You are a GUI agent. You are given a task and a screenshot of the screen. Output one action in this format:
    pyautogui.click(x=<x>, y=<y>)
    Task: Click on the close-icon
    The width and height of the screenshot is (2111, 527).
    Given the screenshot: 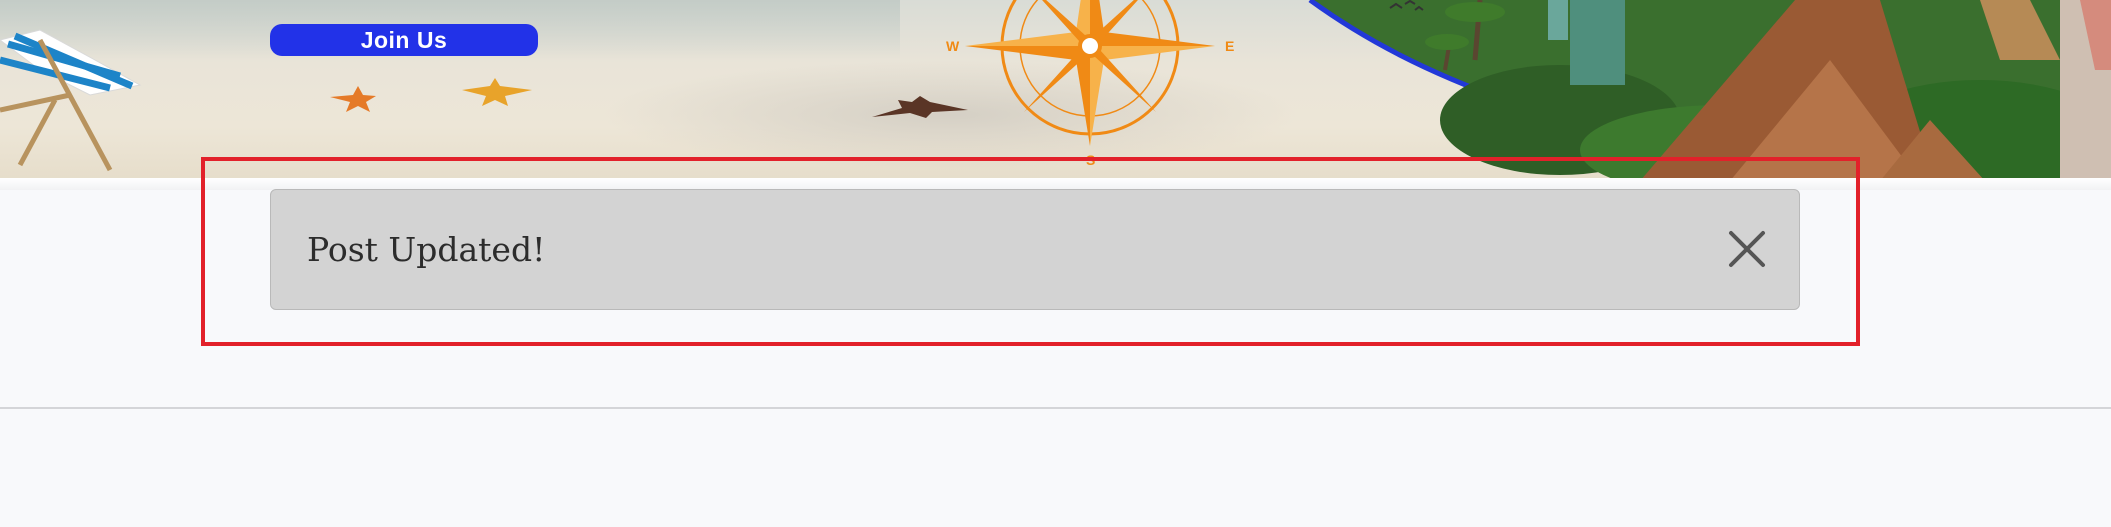 What is the action you would take?
    pyautogui.click(x=1747, y=249)
    